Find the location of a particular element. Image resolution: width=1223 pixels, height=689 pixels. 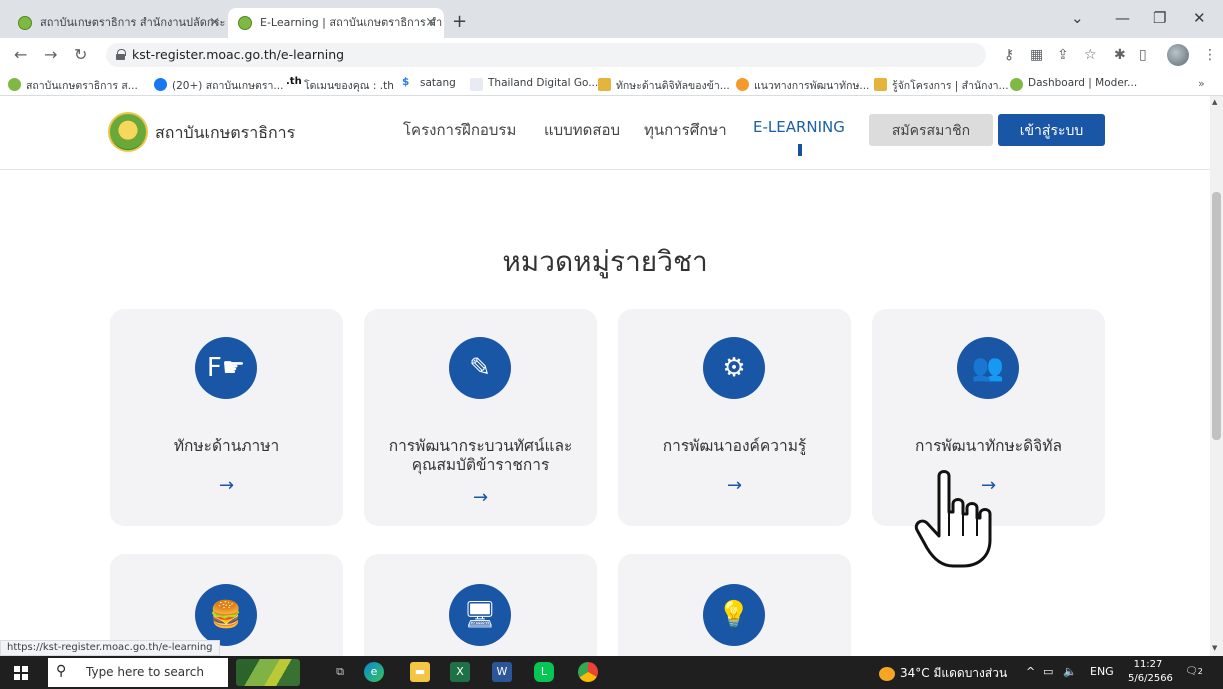

notification-count: 2 is located at coordinates (1200, 671).